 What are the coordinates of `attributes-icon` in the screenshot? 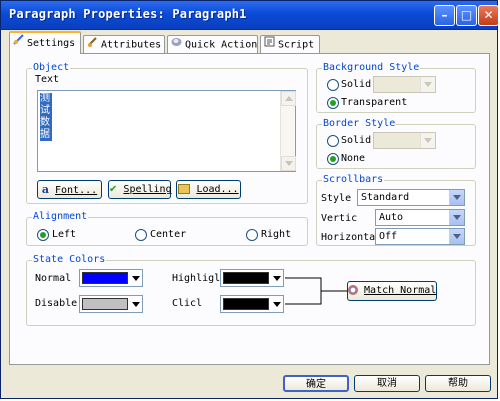 It's located at (92, 44).